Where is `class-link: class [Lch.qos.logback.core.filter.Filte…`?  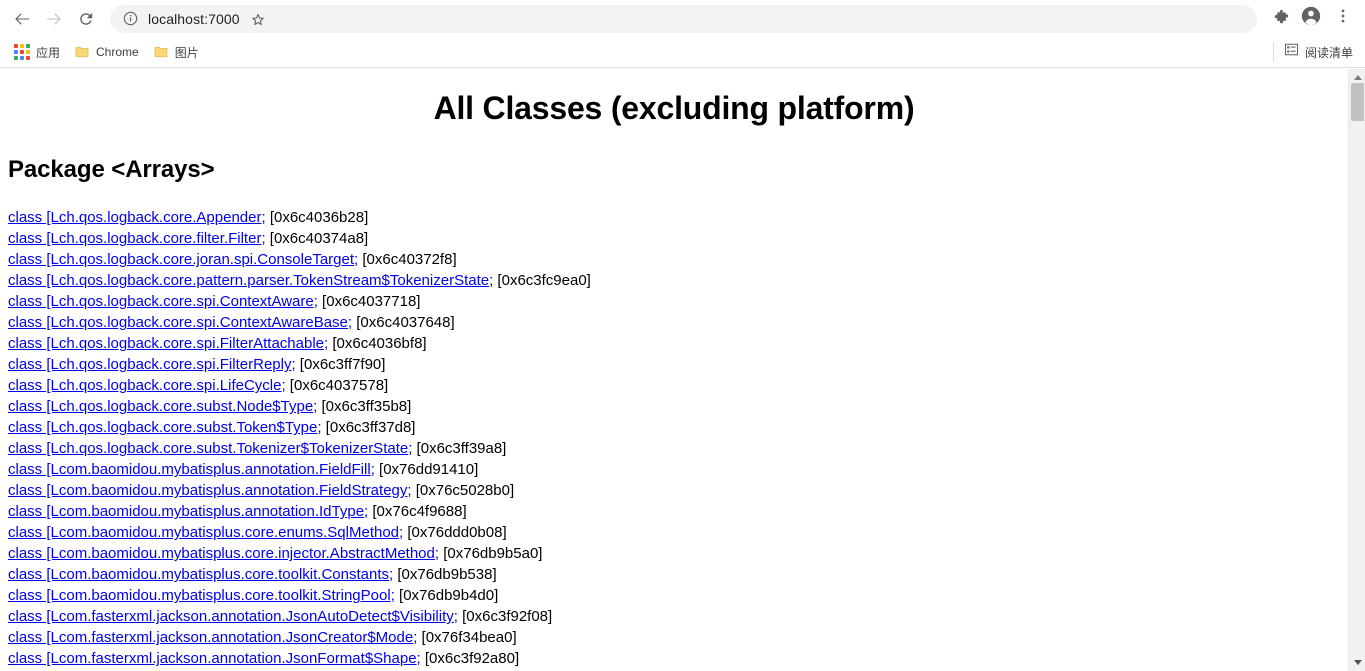 class-link: class [Lch.qos.logback.core.filter.Filte… is located at coordinates (137, 238).